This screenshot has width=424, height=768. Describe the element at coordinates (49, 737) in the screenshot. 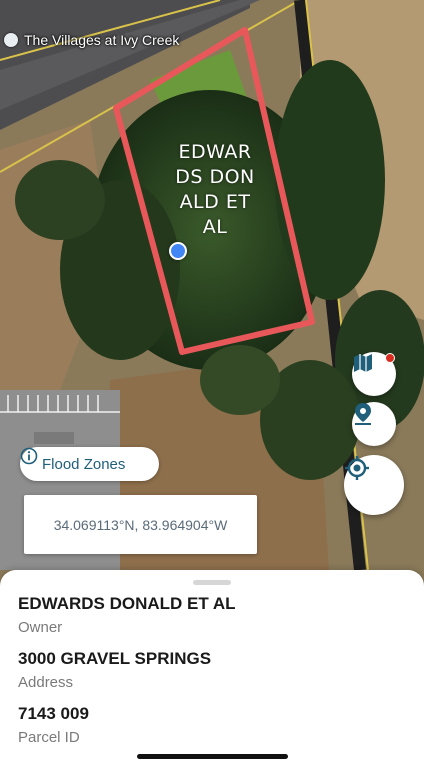

I see `parcel-id-label: Parcel ID` at that location.